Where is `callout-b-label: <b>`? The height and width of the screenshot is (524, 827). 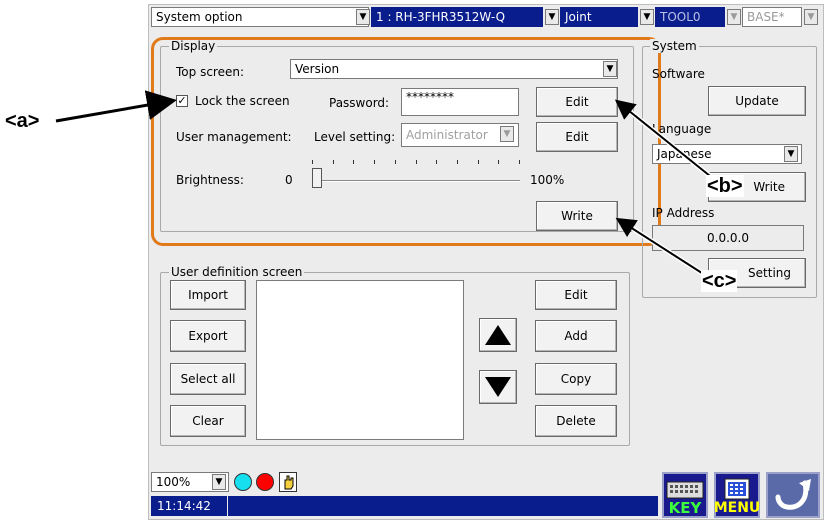 callout-b-label: <b> is located at coordinates (725, 186).